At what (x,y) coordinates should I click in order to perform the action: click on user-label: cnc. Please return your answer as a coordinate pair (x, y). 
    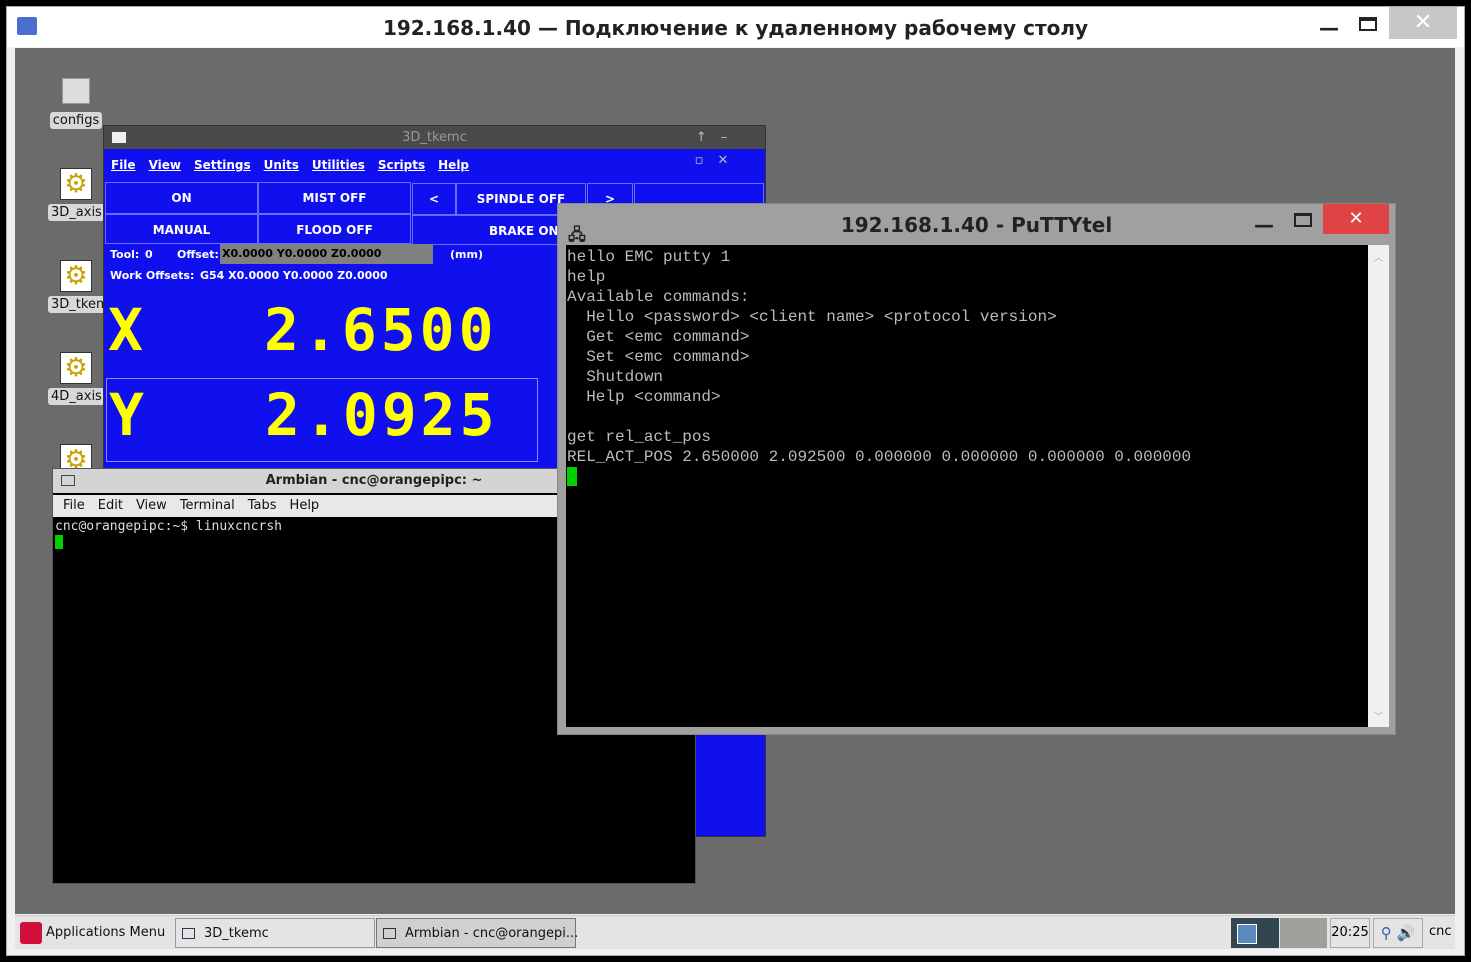
    Looking at the image, I should click on (1440, 931).